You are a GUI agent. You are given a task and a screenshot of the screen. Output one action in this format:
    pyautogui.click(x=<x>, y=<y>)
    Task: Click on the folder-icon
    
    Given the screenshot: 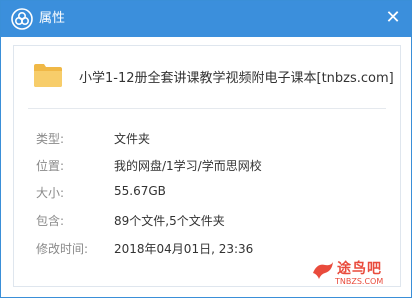 What is the action you would take?
    pyautogui.click(x=48, y=75)
    